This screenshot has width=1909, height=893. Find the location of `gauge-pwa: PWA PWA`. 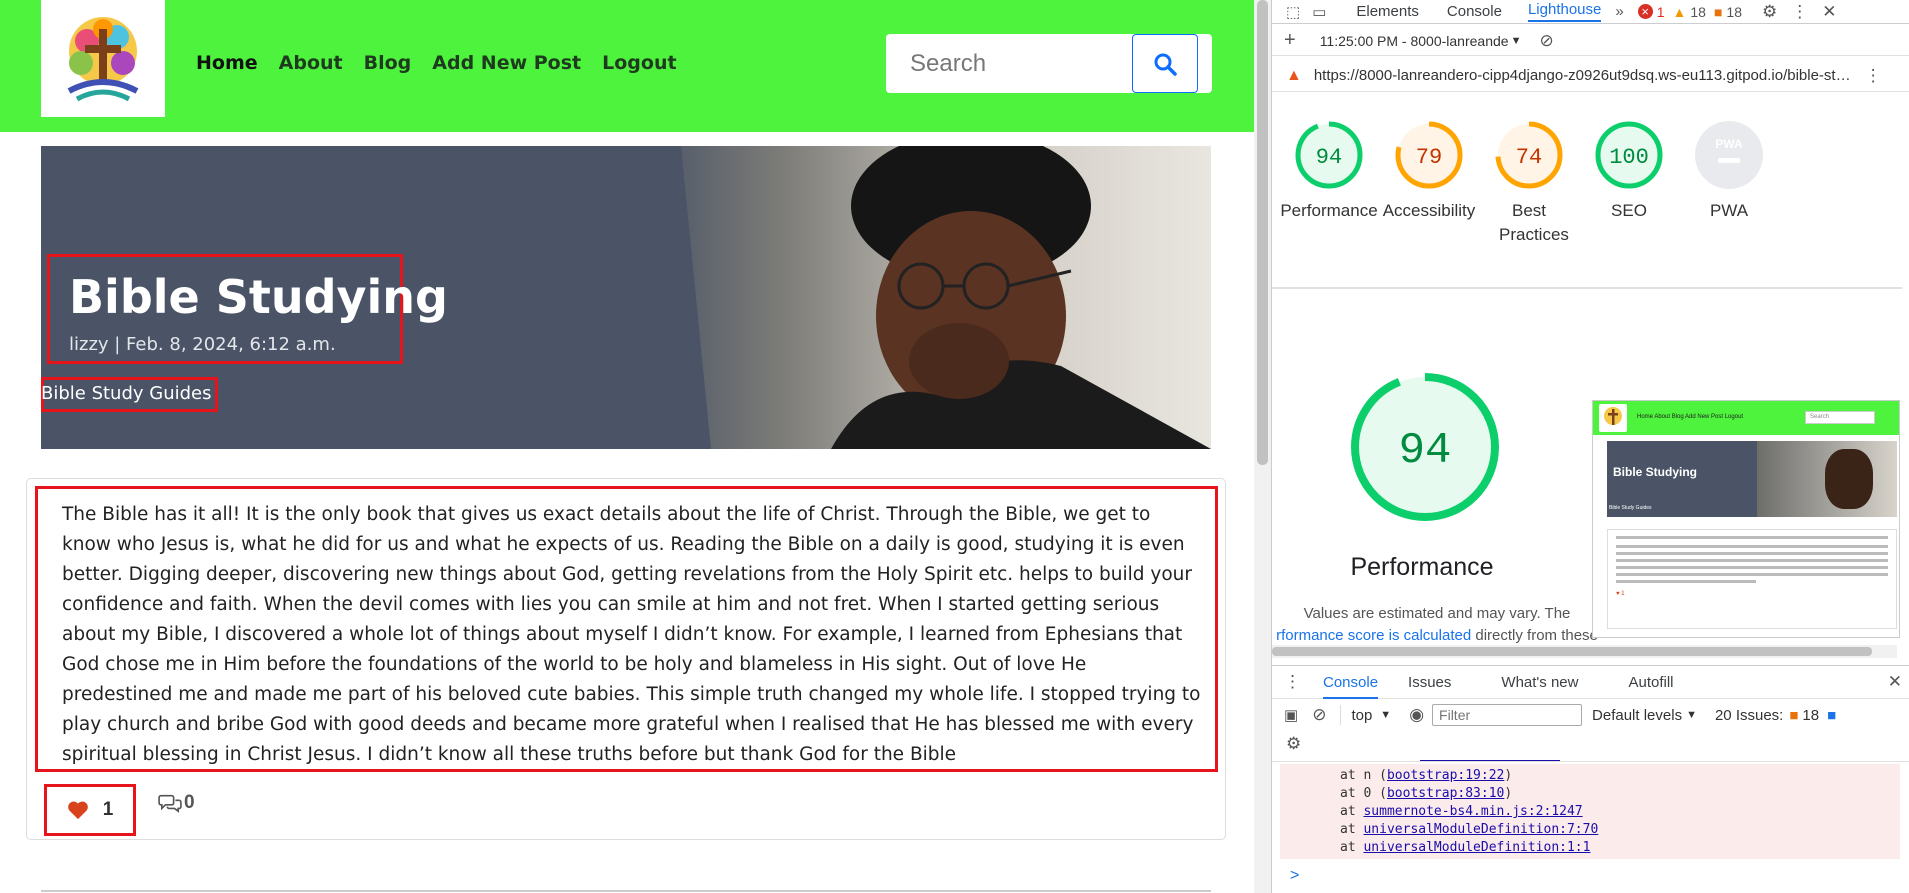

gauge-pwa: PWA PWA is located at coordinates (1729, 171).